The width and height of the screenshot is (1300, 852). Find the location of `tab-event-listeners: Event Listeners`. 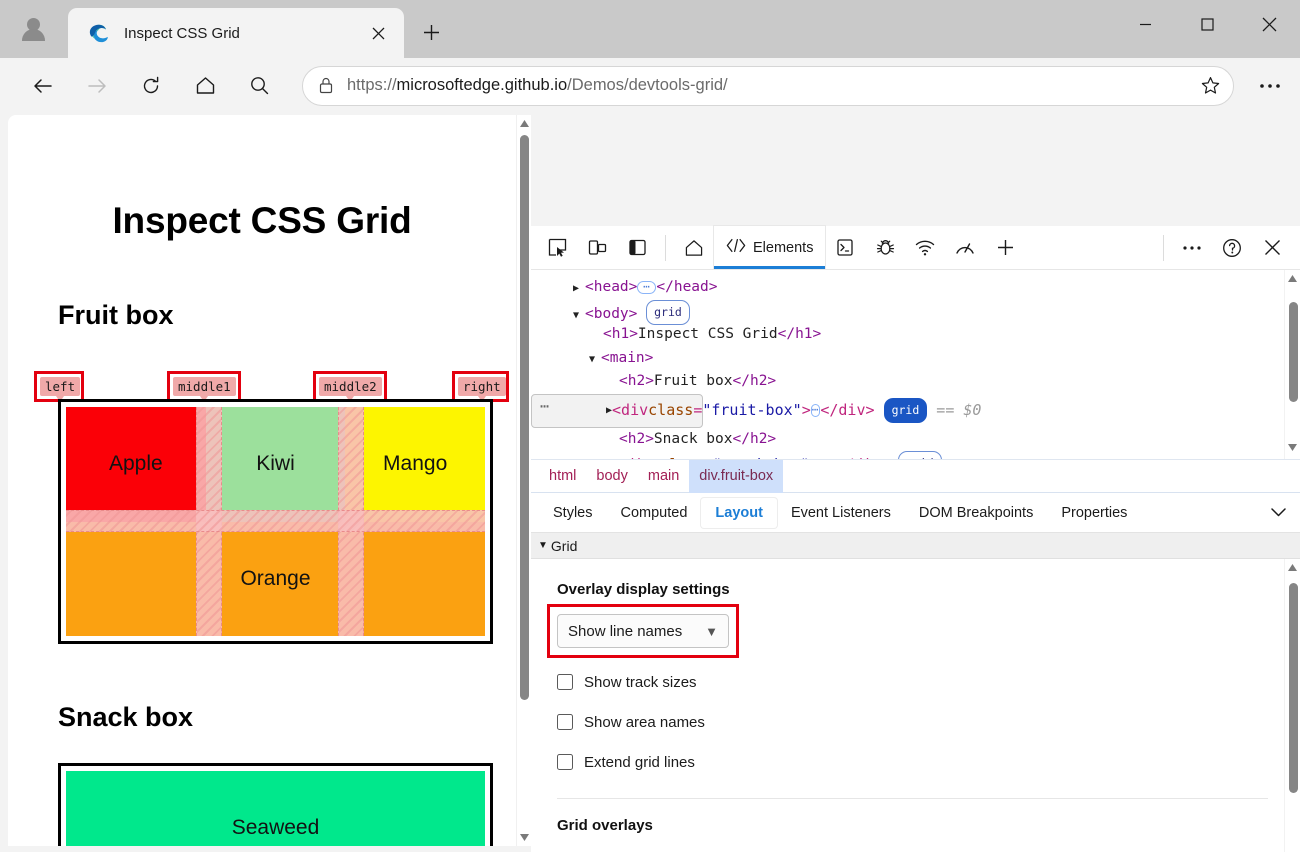

tab-event-listeners: Event Listeners is located at coordinates (841, 513).